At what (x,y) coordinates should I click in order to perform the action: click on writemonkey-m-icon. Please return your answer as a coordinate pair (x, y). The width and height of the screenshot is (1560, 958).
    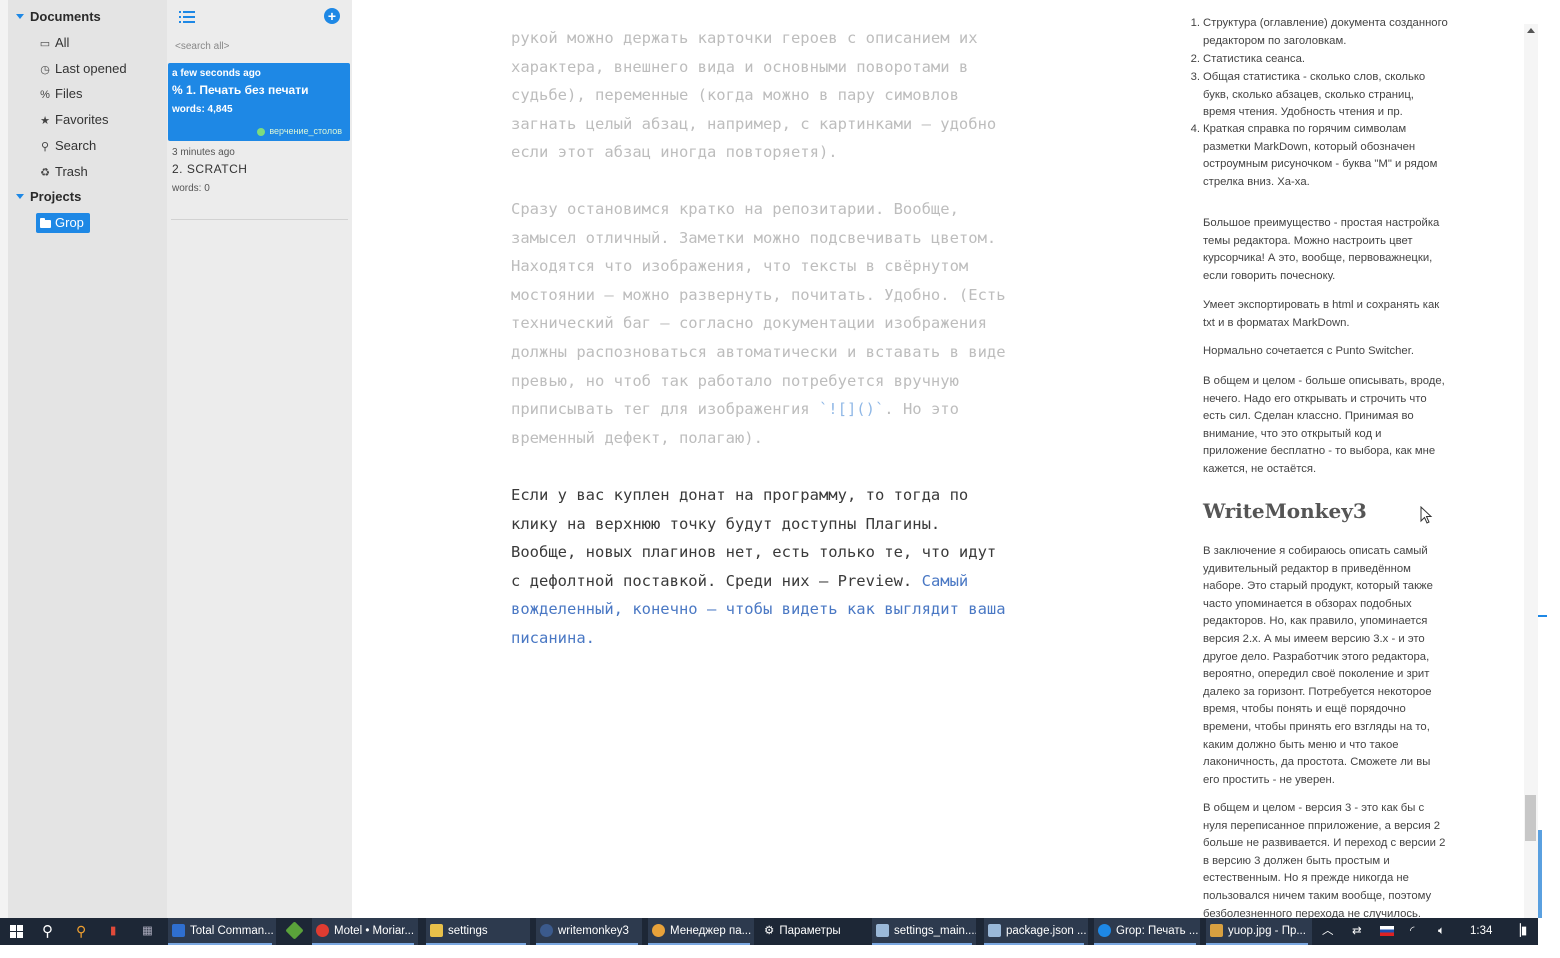
    Looking at the image, I should click on (1104, 931).